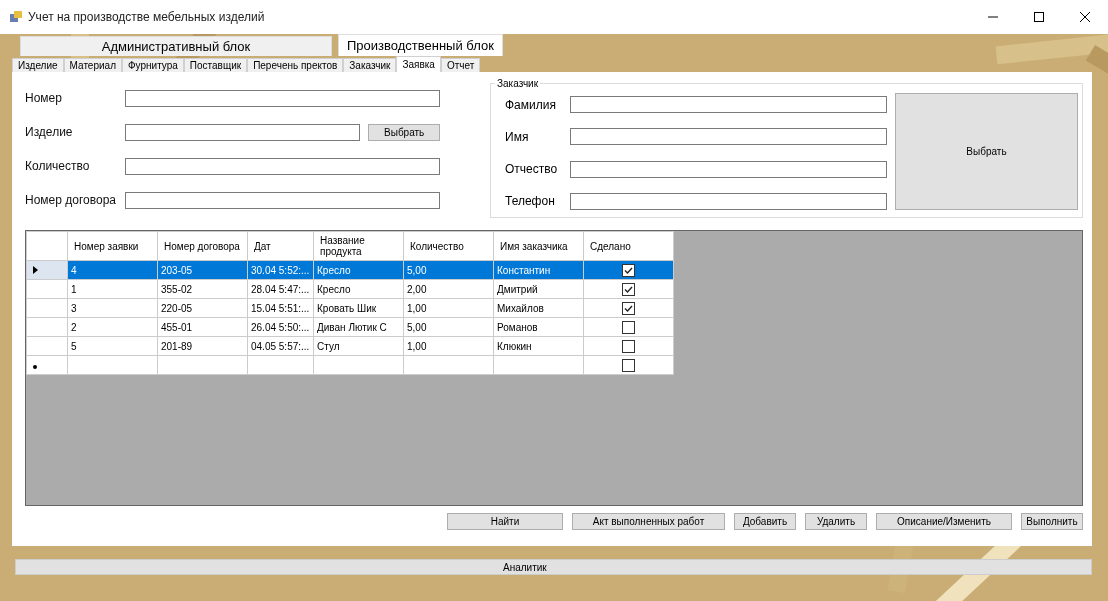  I want to click on field-label: Отчество, so click(532, 169).